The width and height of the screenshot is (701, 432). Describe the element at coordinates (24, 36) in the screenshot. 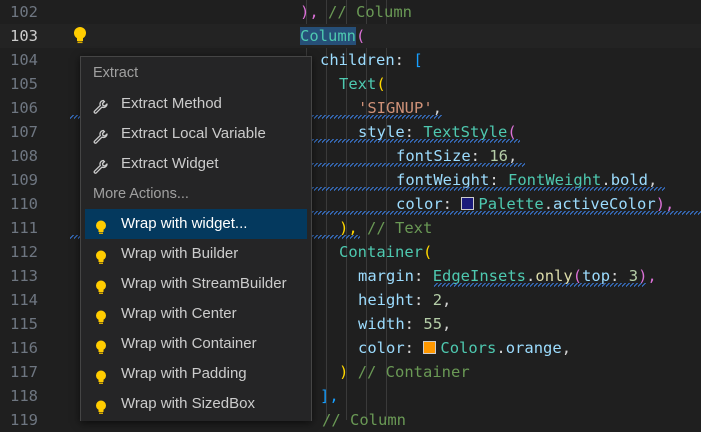

I see `line-number: 103` at that location.